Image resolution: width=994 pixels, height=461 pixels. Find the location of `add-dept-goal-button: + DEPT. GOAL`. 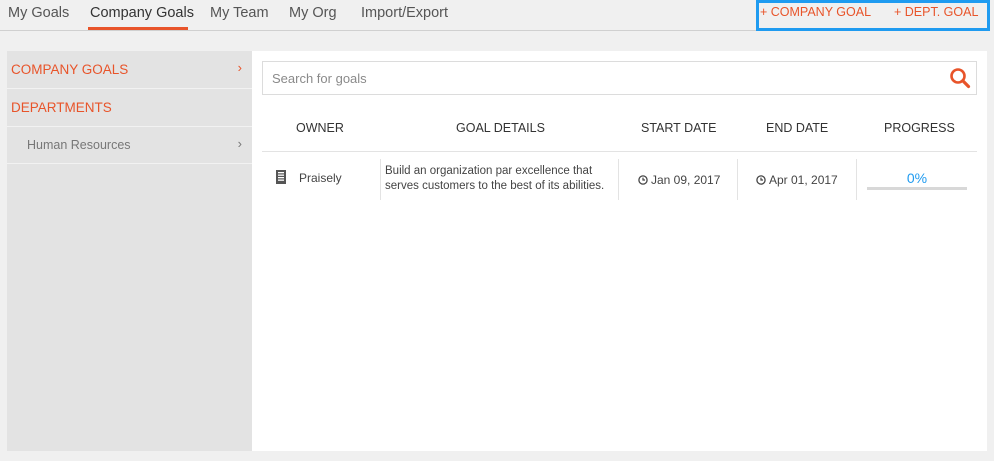

add-dept-goal-button: + DEPT. GOAL is located at coordinates (936, 12).